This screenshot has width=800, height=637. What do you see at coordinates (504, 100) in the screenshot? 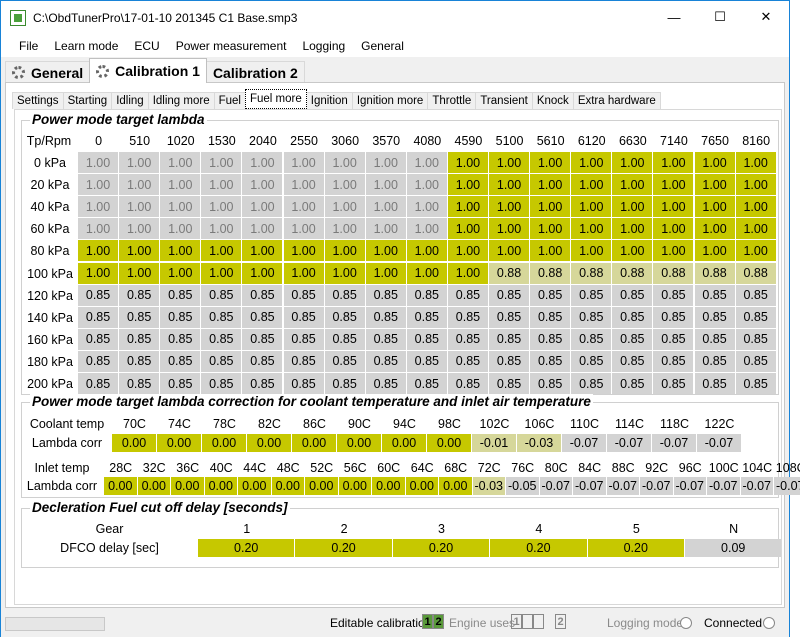
I see `subtab-transient: Transient` at bounding box center [504, 100].